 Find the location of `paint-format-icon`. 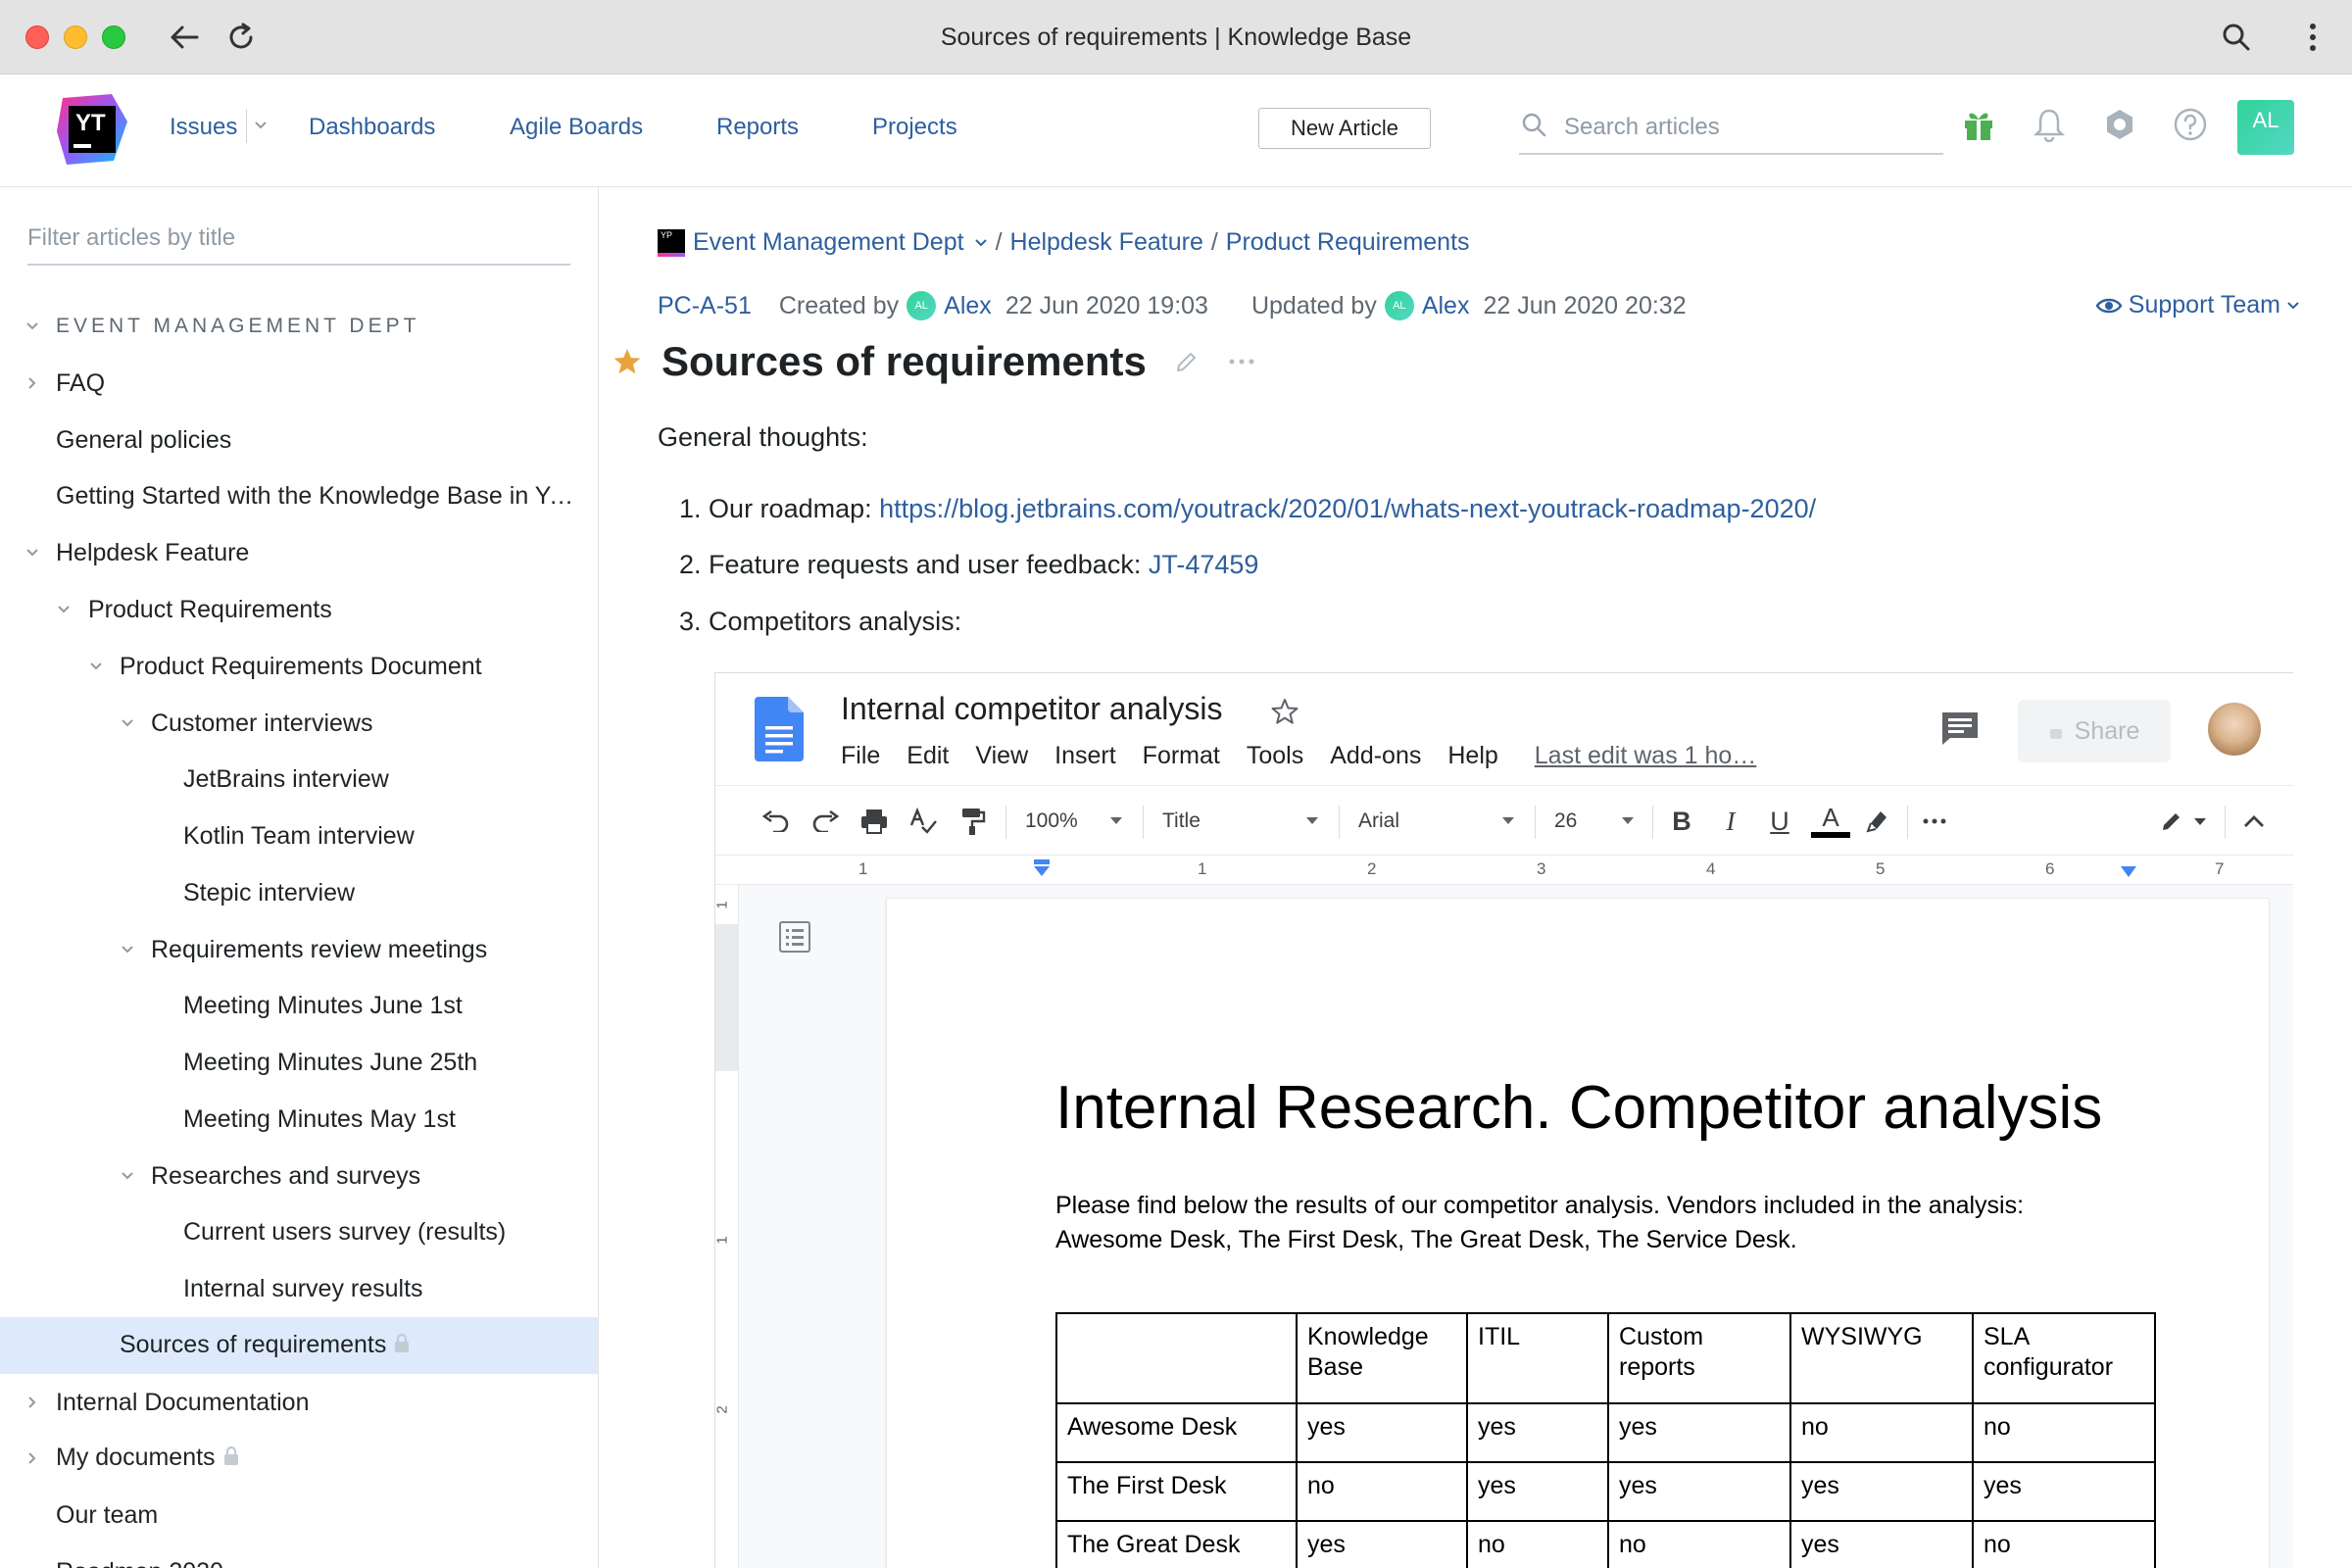

paint-format-icon is located at coordinates (972, 821).